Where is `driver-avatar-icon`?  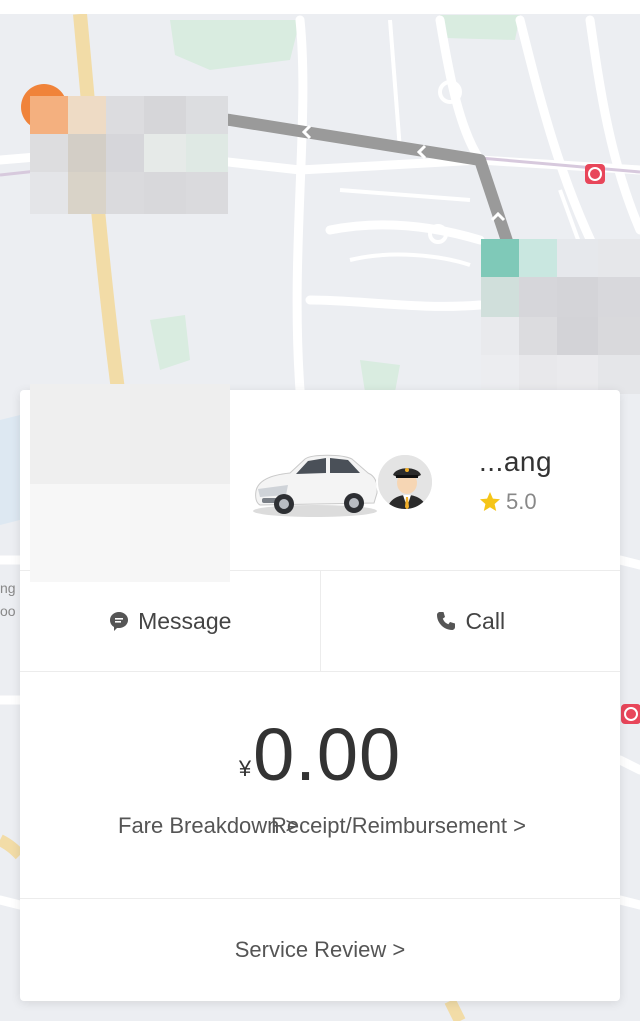 driver-avatar-icon is located at coordinates (405, 482).